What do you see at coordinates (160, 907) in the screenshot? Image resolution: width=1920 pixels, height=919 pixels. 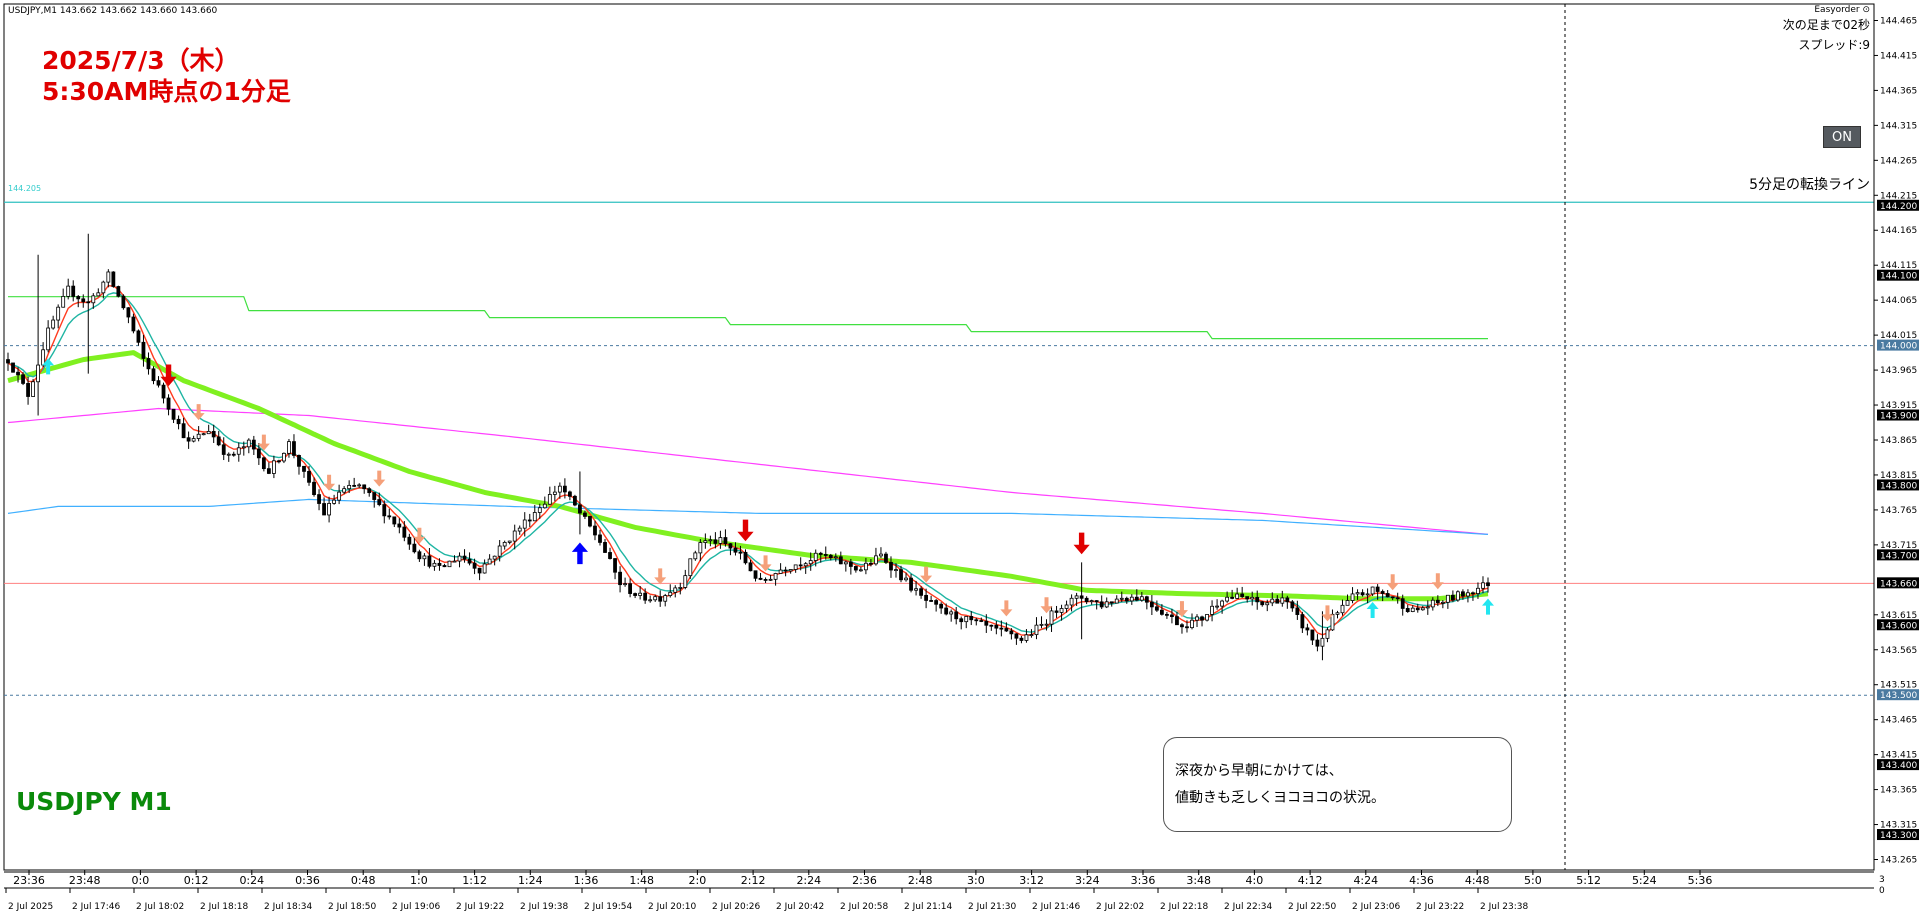 I see `date-tick-label: 2 Jul 18:02` at bounding box center [160, 907].